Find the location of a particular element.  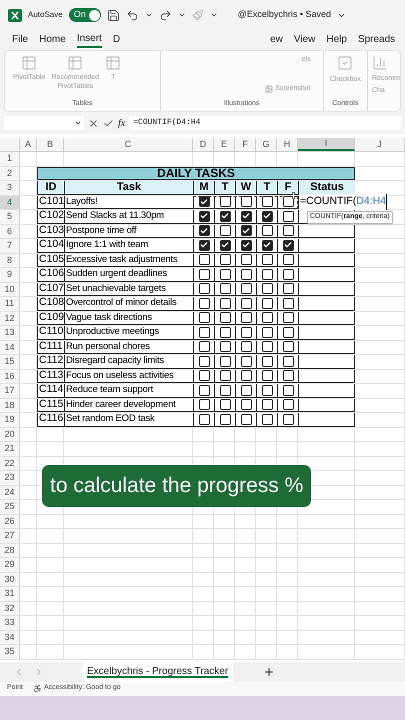

ribbon-tab: View is located at coordinates (305, 39).